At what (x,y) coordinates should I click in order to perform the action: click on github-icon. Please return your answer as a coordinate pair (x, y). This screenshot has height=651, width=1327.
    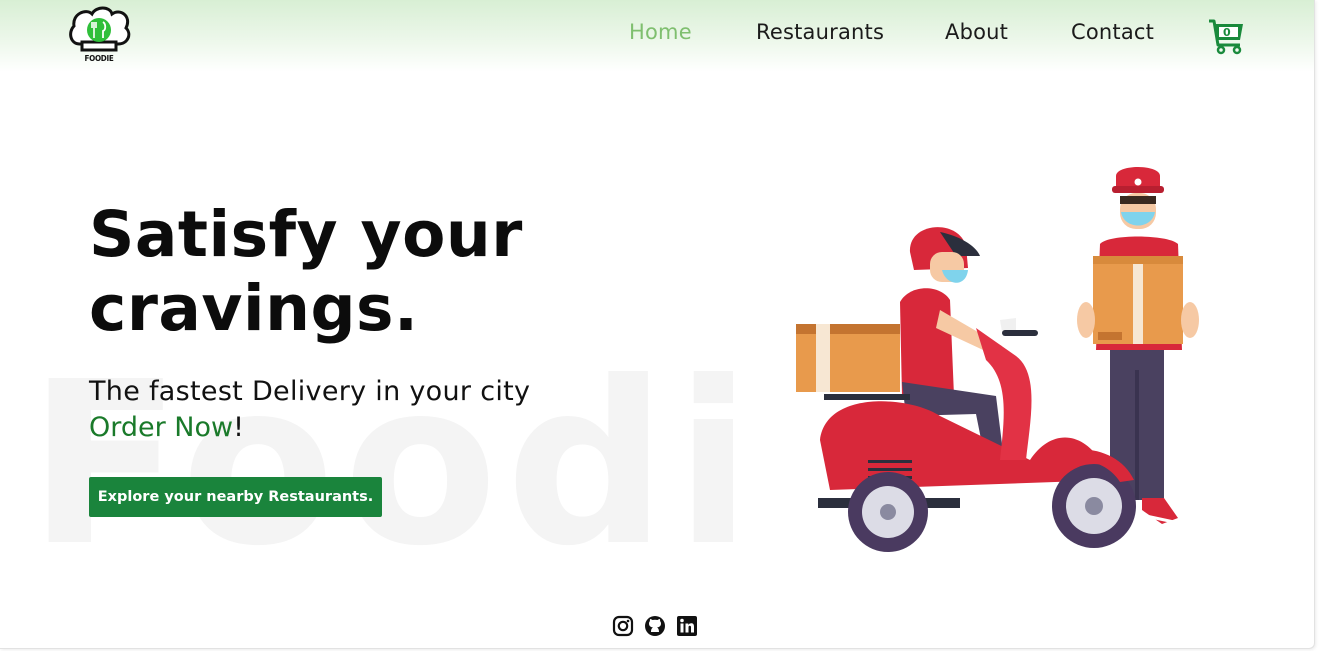
    Looking at the image, I should click on (655, 626).